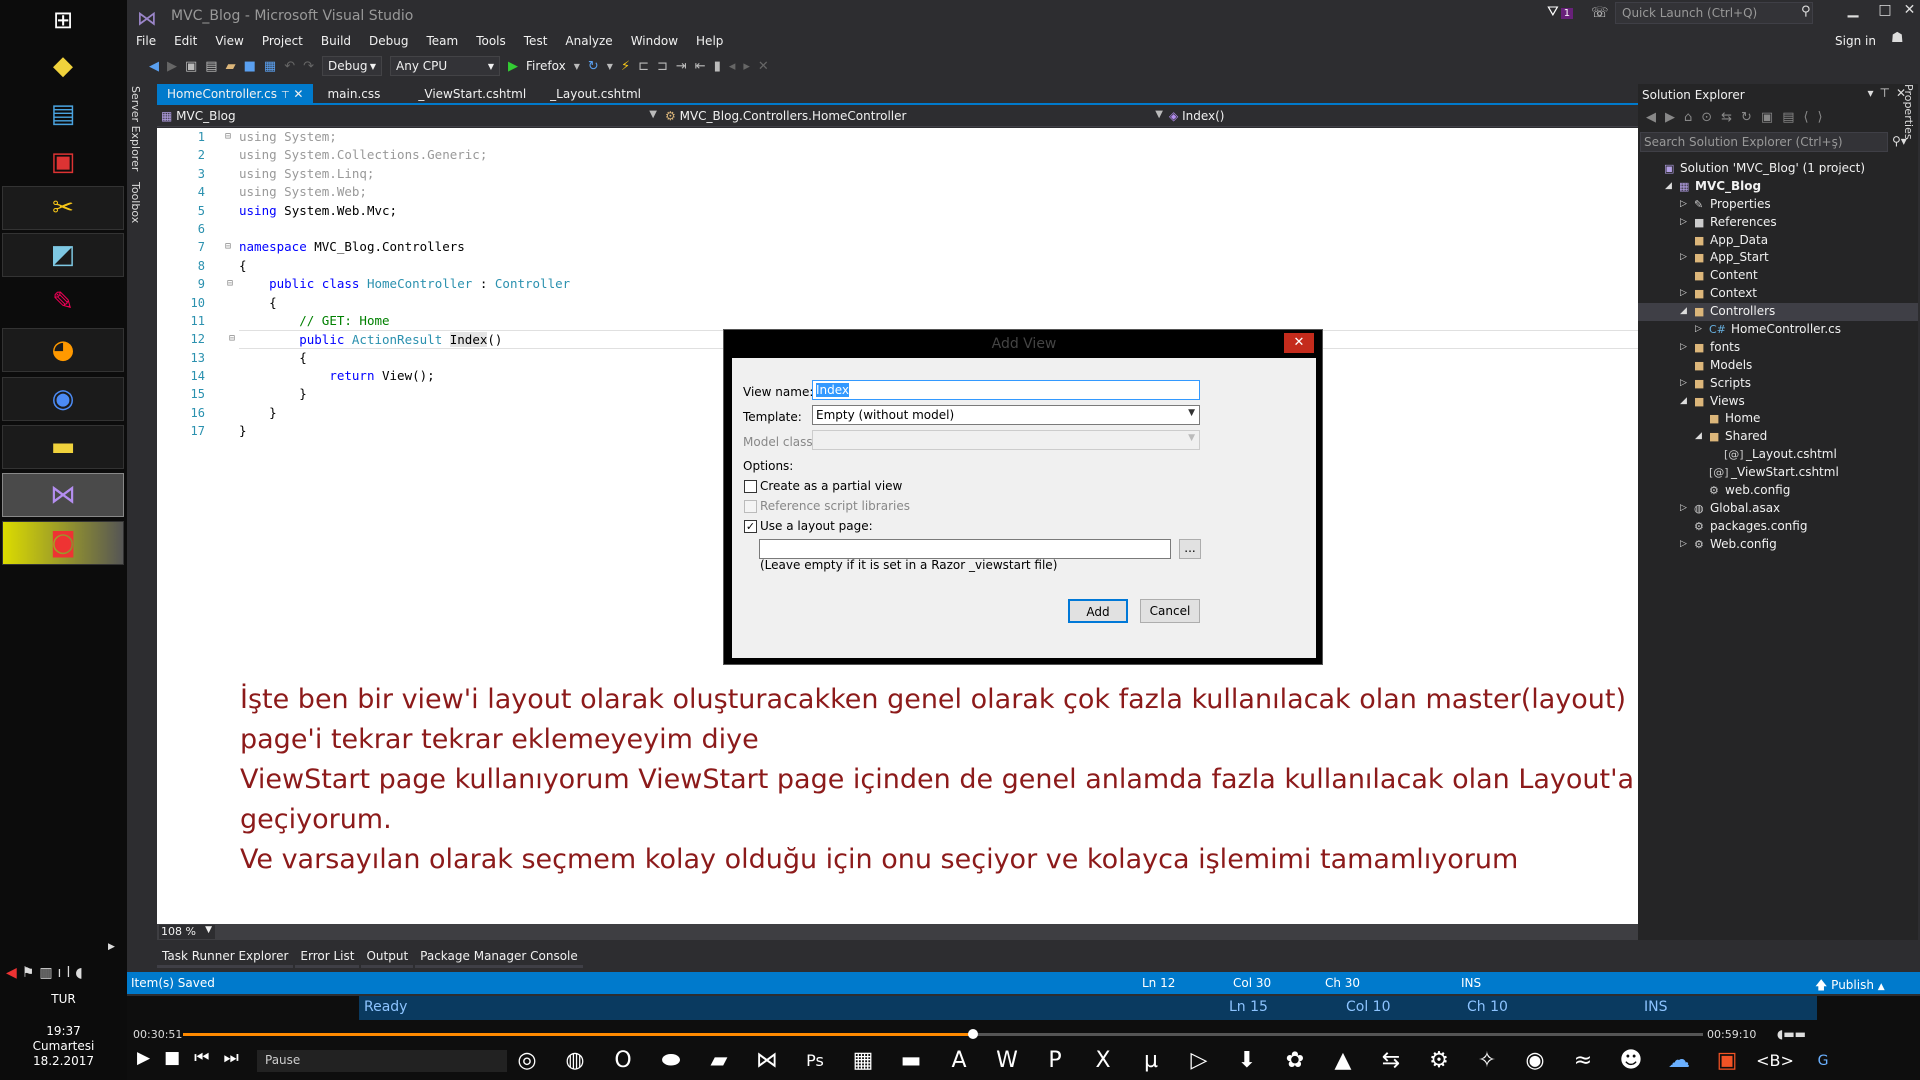 This screenshot has height=1080, width=1920. Describe the element at coordinates (1391, 1061) in the screenshot. I see `teamviewer-icon: ⇆` at that location.